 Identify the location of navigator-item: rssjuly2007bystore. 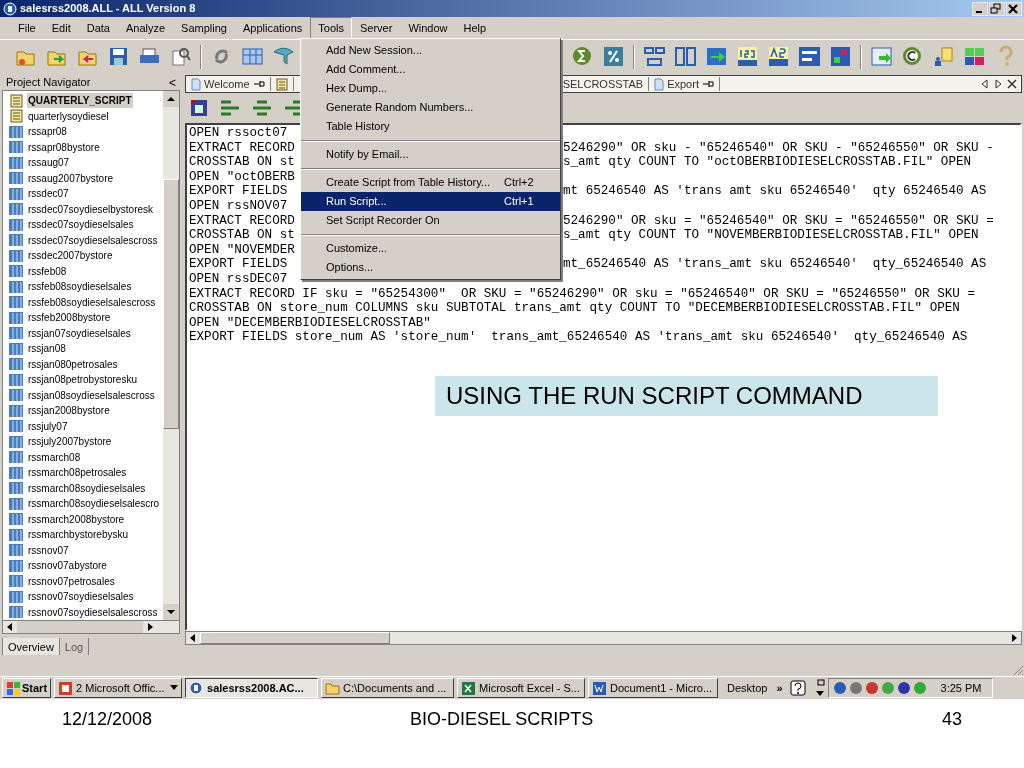
(70, 442).